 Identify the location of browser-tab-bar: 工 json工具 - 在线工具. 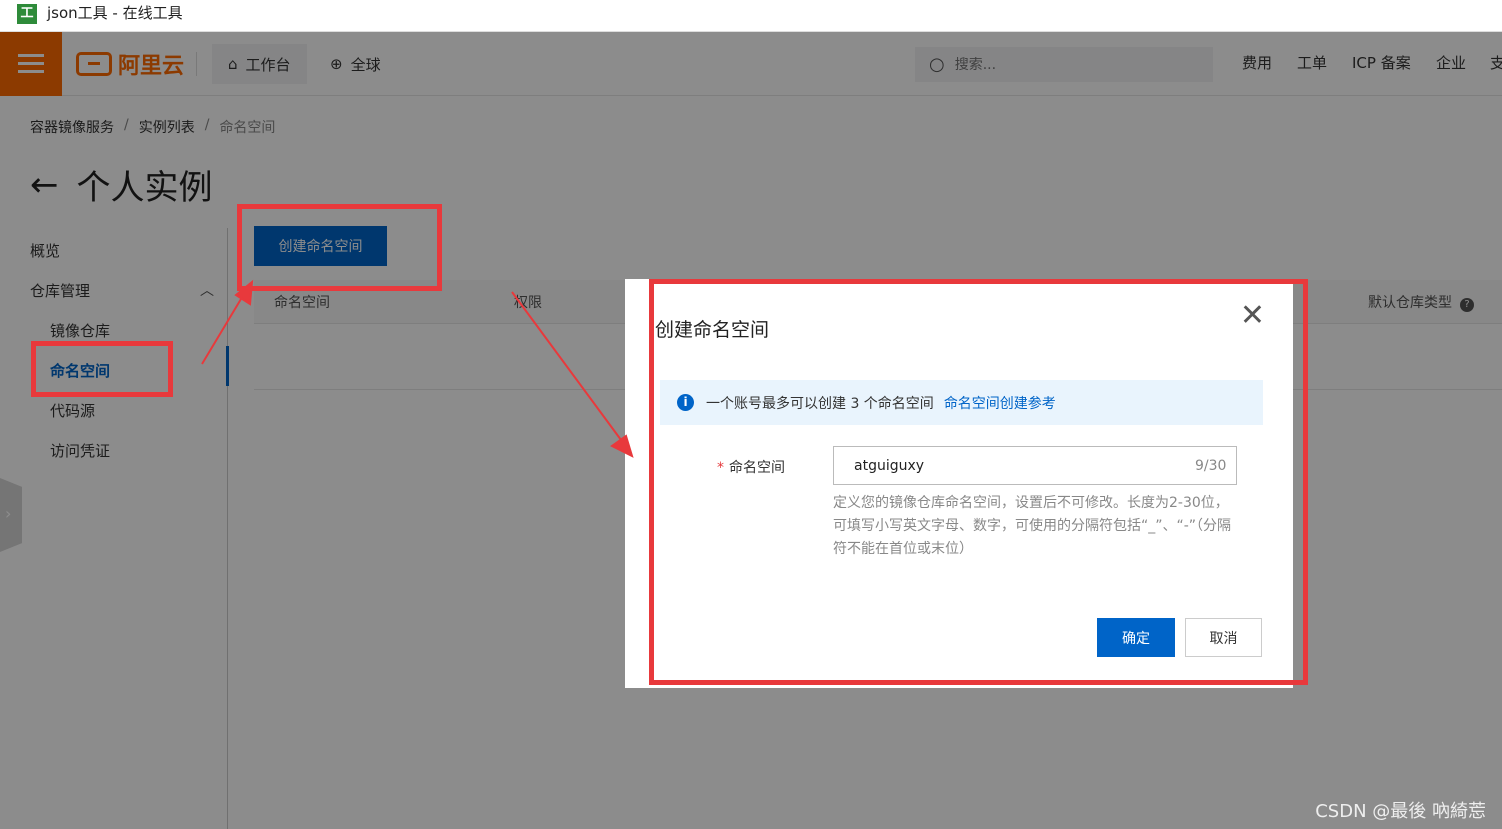
(751, 16).